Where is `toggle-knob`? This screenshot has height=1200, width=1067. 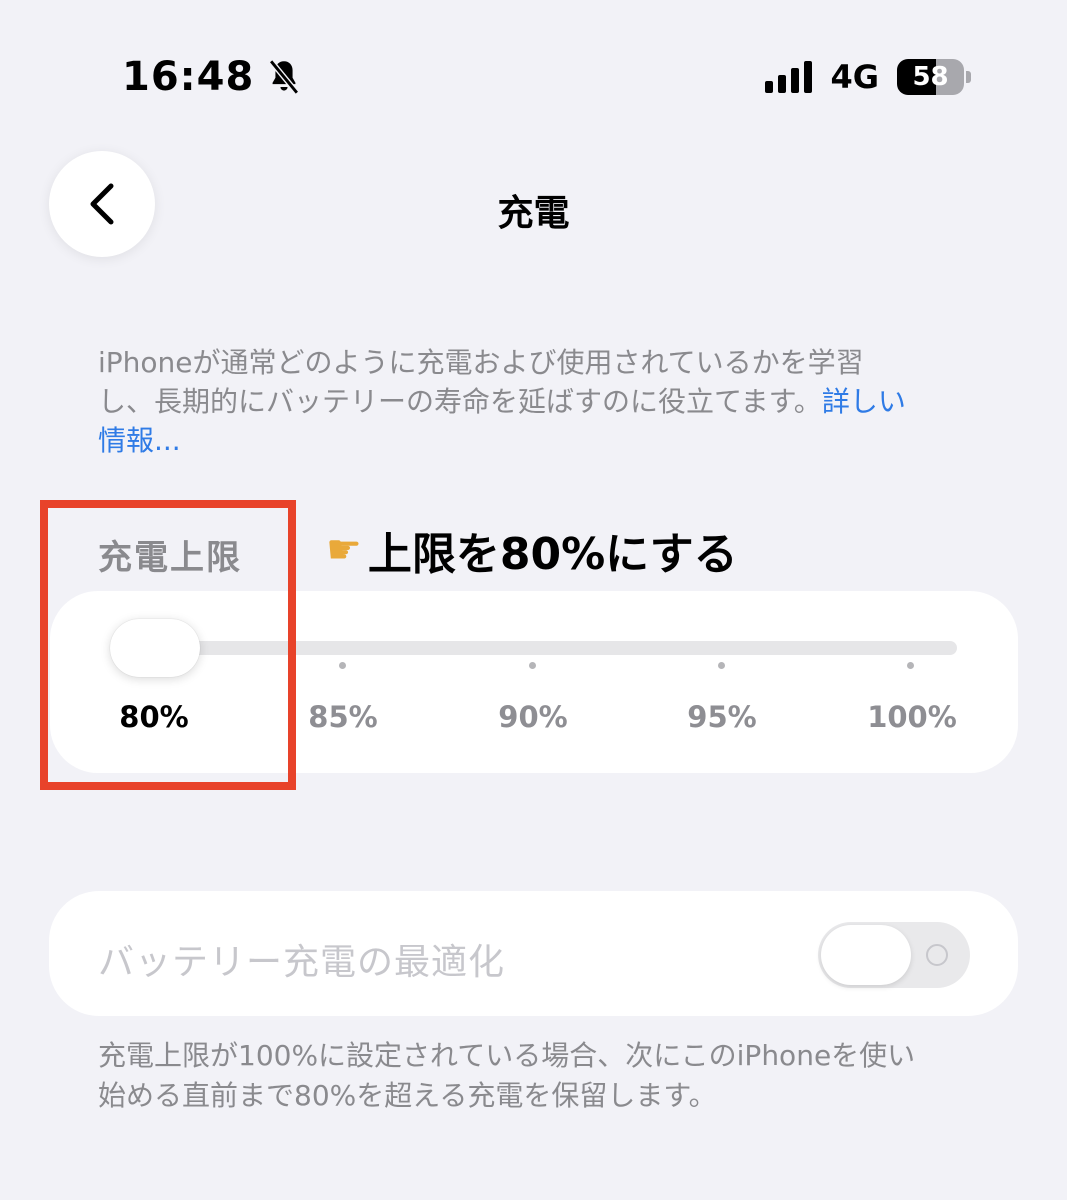 toggle-knob is located at coordinates (866, 955).